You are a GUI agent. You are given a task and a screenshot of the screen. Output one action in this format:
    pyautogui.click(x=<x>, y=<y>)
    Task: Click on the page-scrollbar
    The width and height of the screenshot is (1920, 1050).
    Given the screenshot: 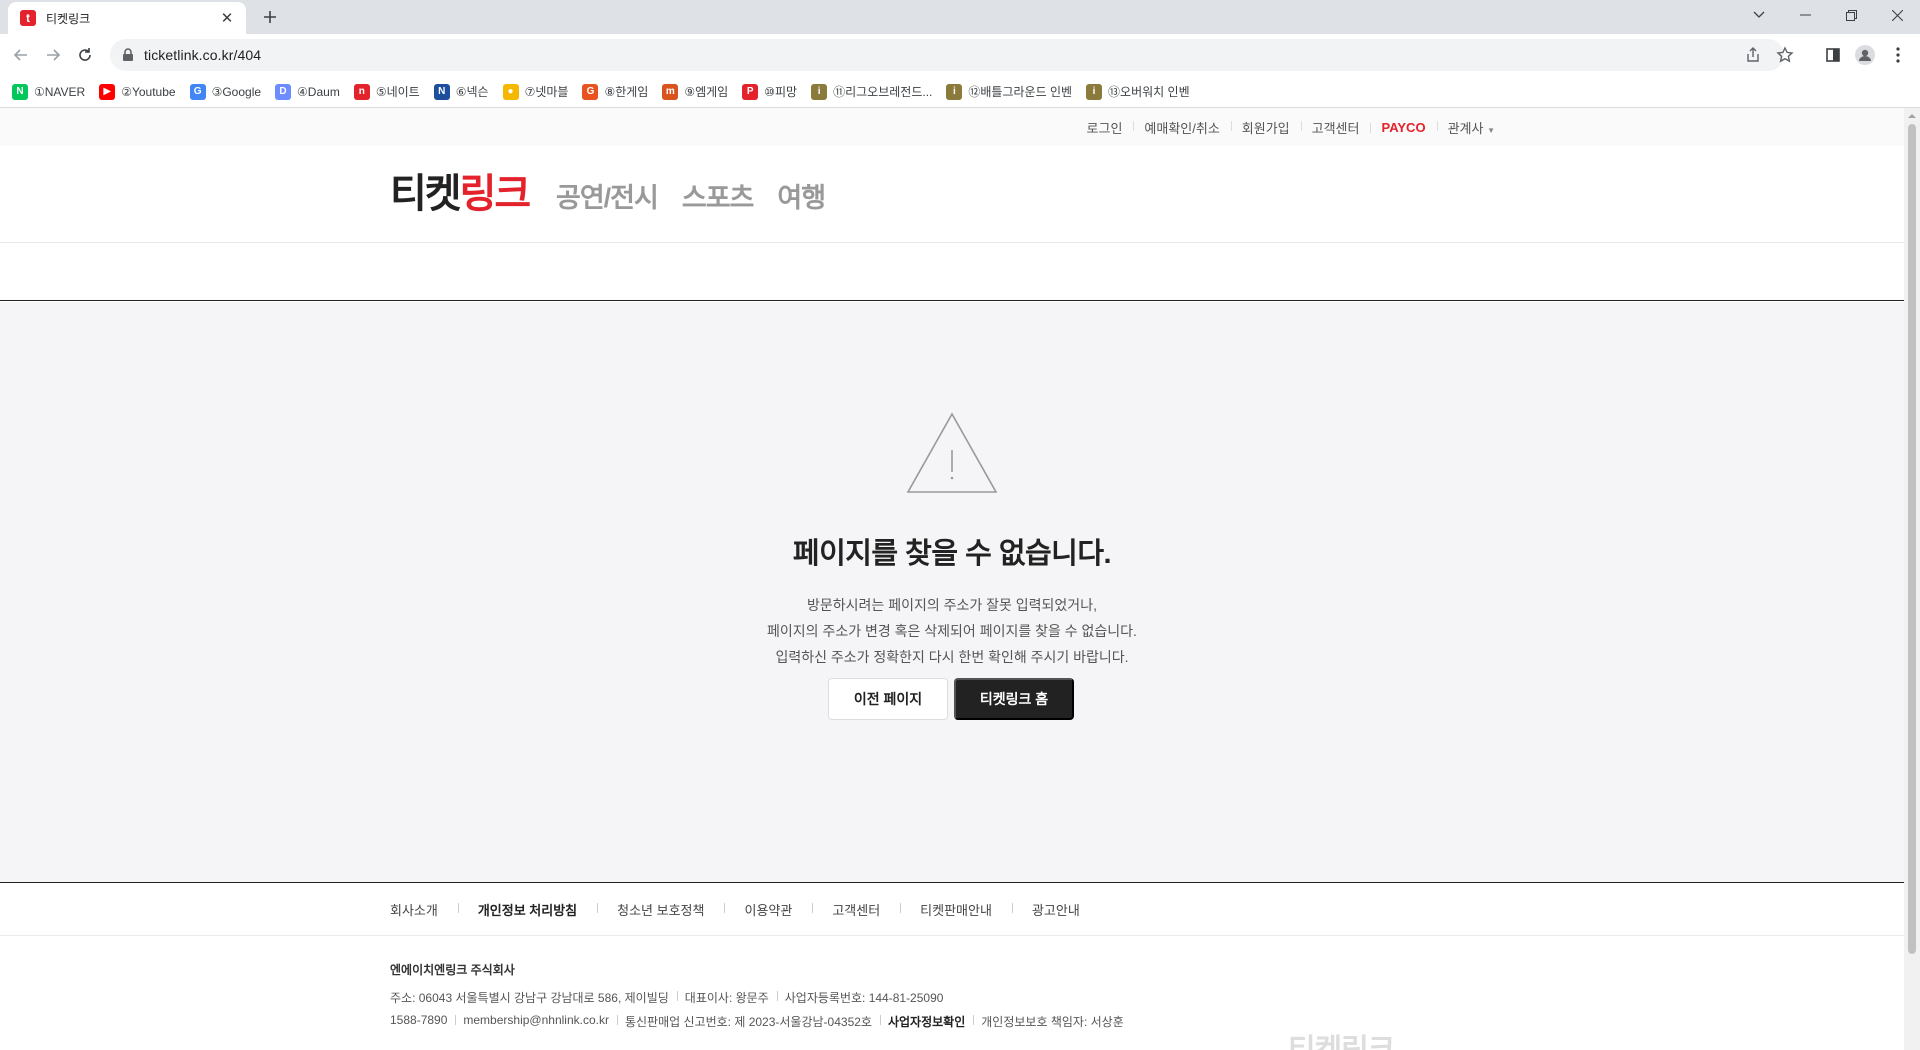 What is the action you would take?
    pyautogui.click(x=1912, y=579)
    